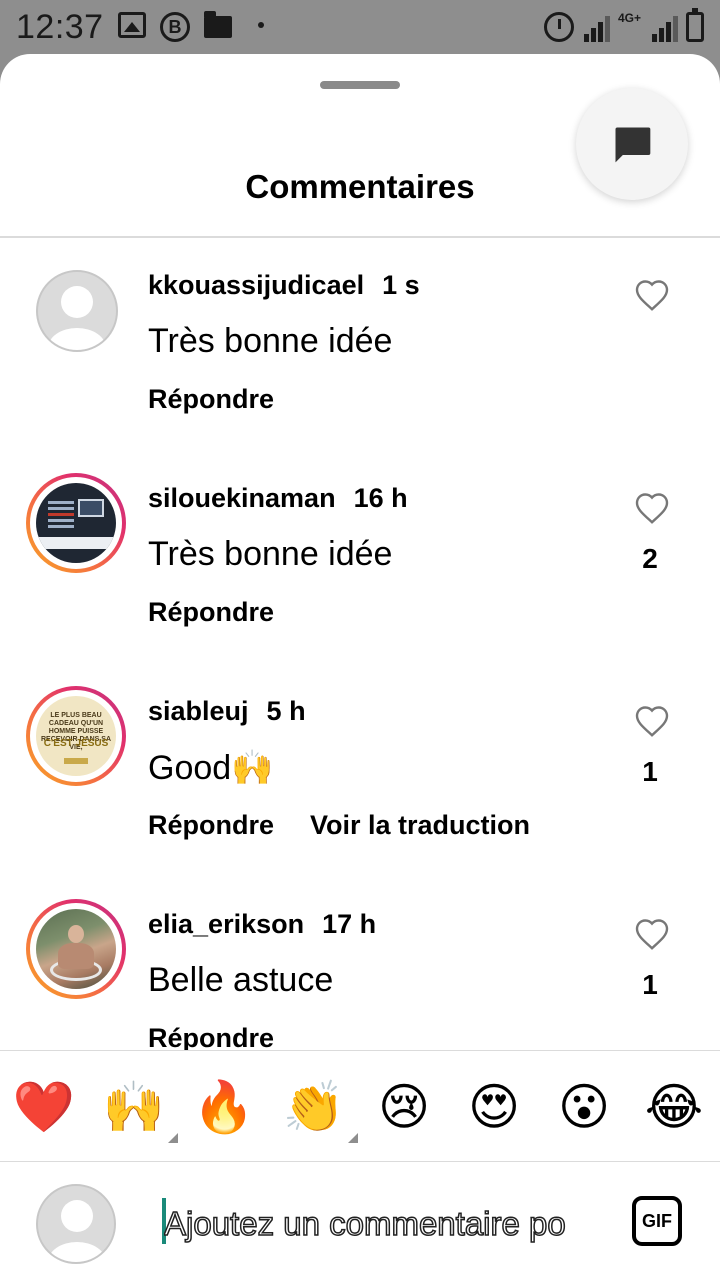 Image resolution: width=720 pixels, height=1280 pixels. Describe the element at coordinates (360, 85) in the screenshot. I see `drag-handle` at that location.